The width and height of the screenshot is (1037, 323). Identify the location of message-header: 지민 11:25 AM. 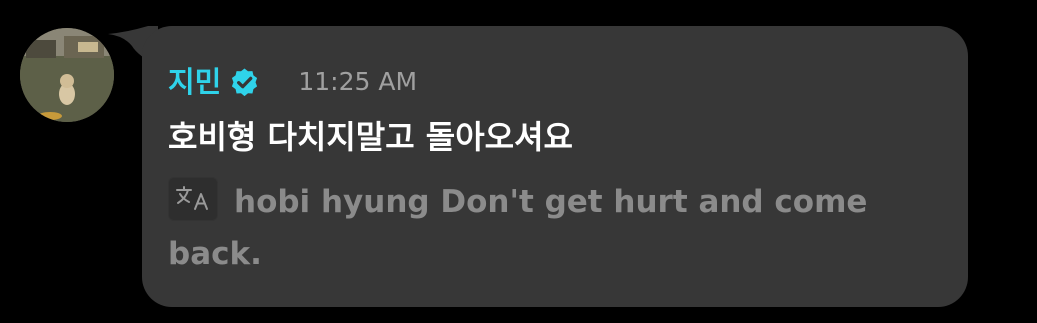
(292, 82).